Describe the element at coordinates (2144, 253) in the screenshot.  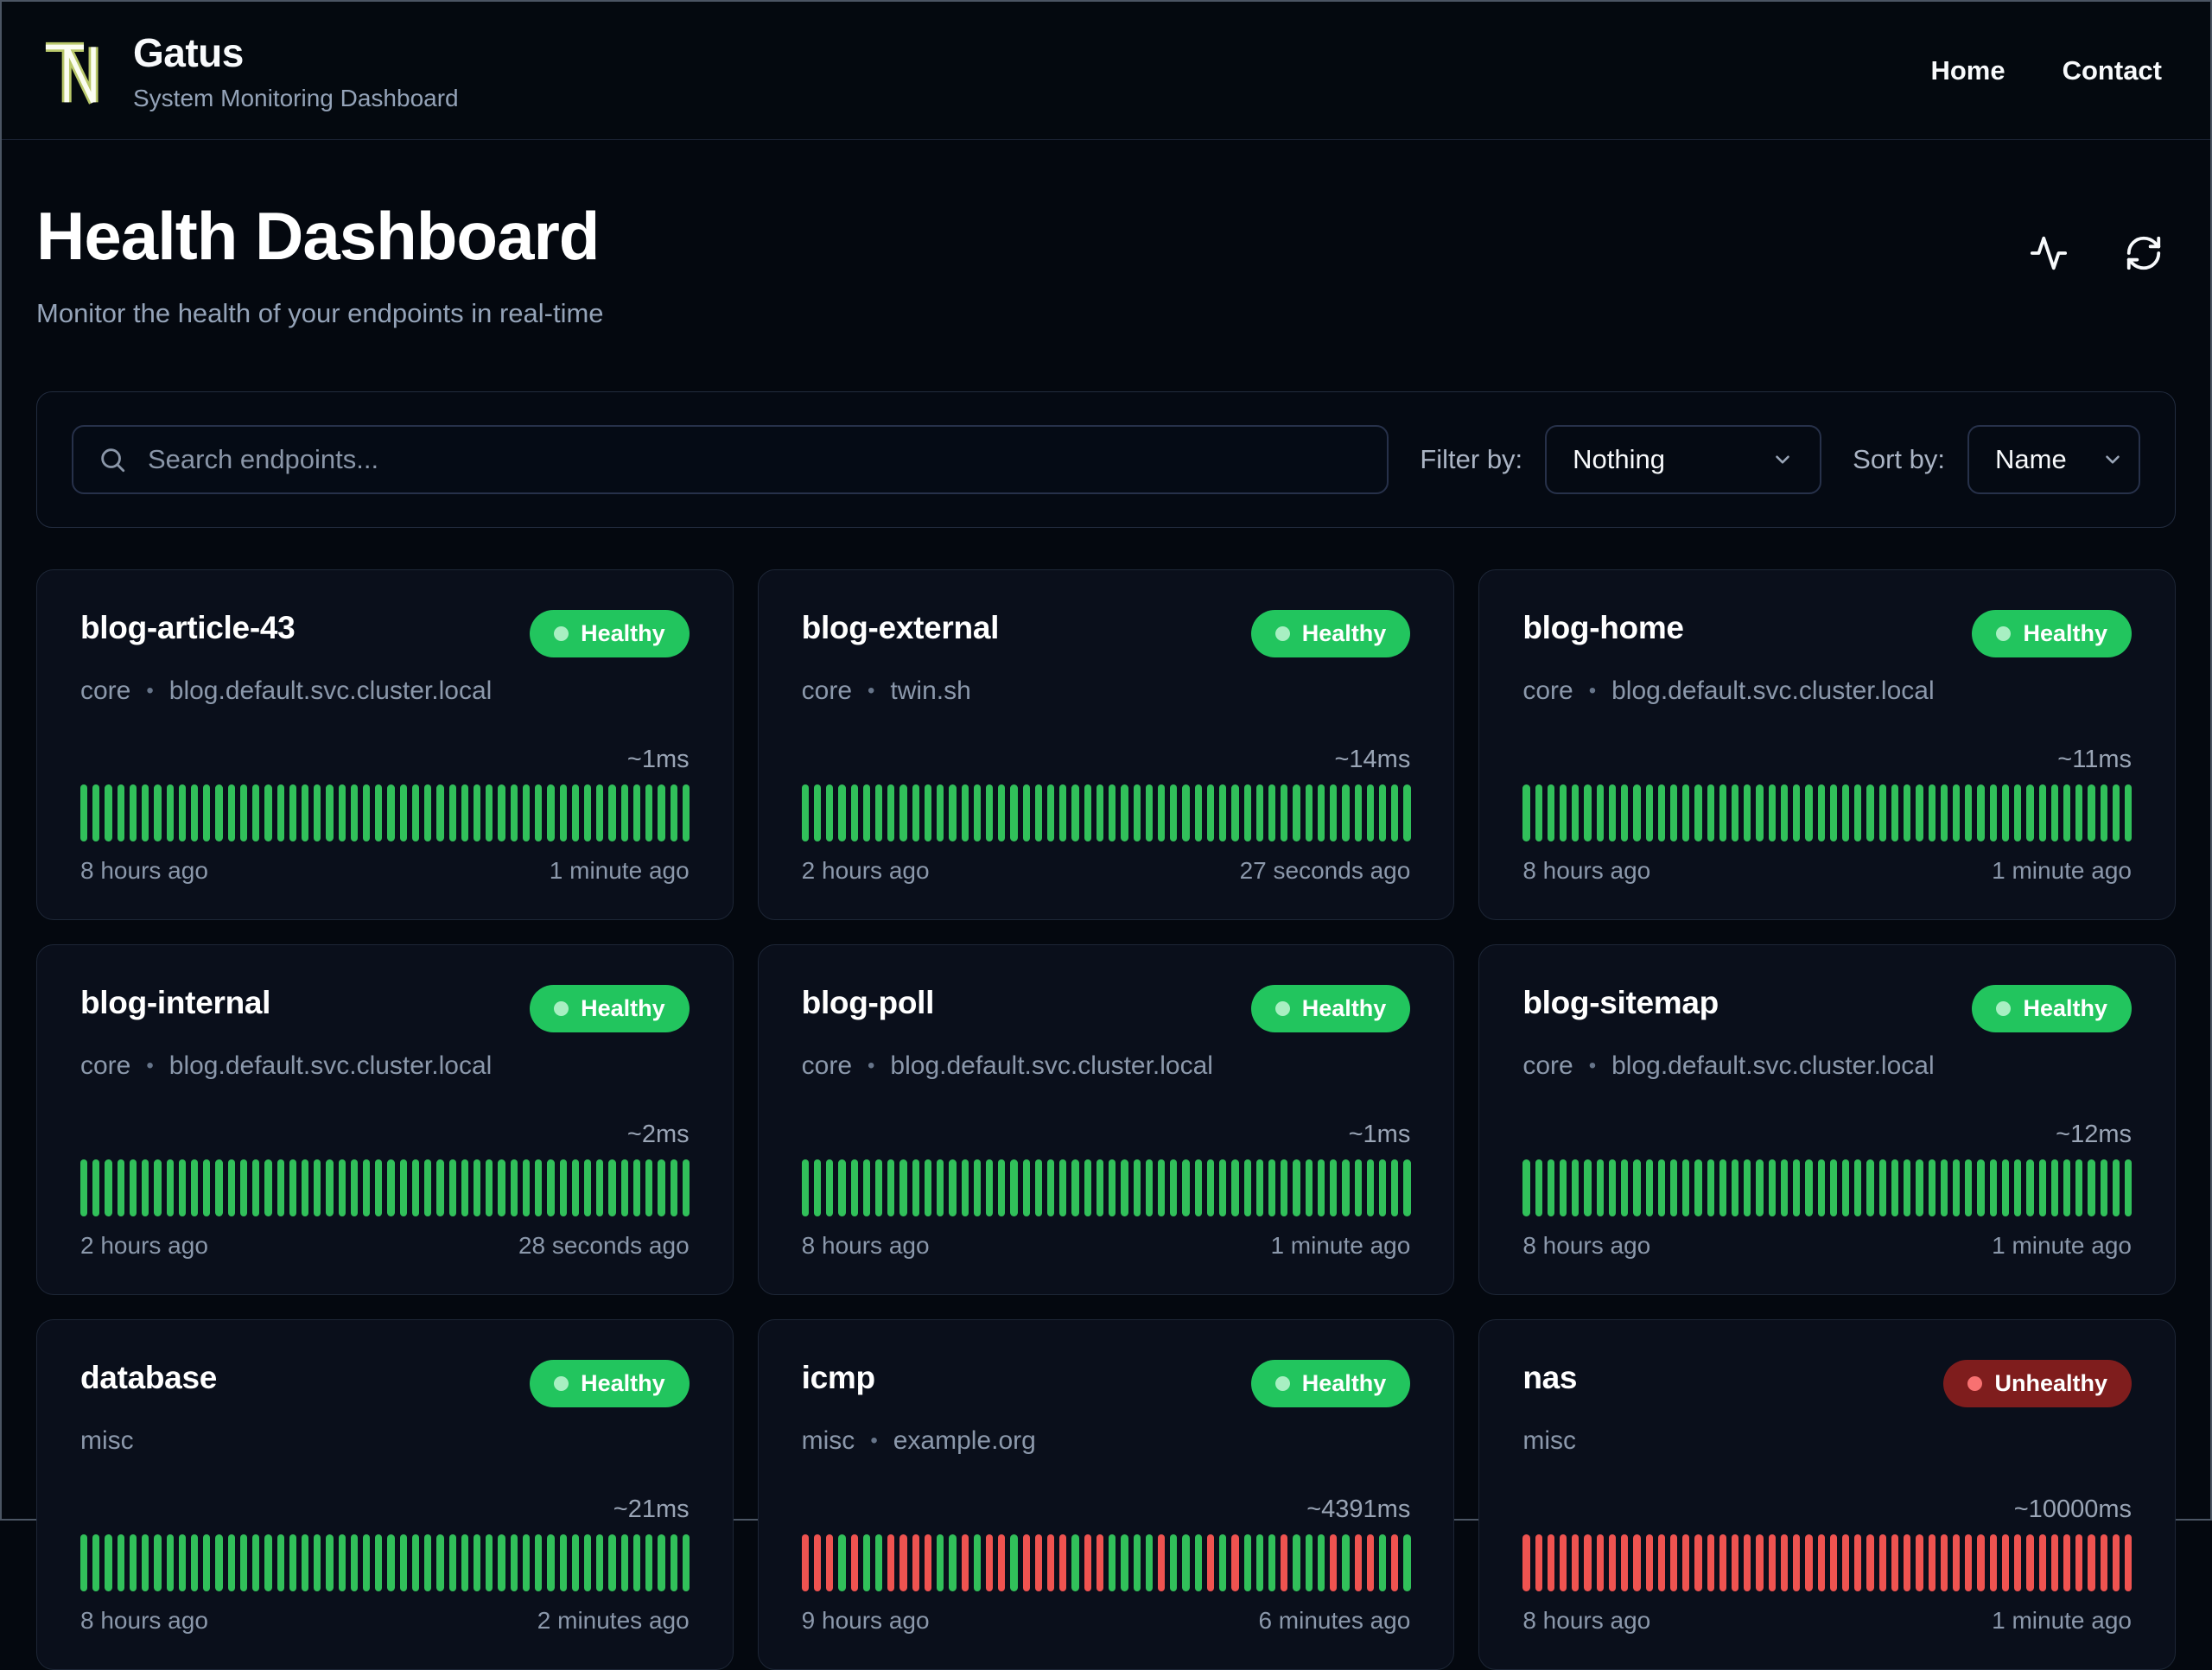
I see `refresh-icon` at that location.